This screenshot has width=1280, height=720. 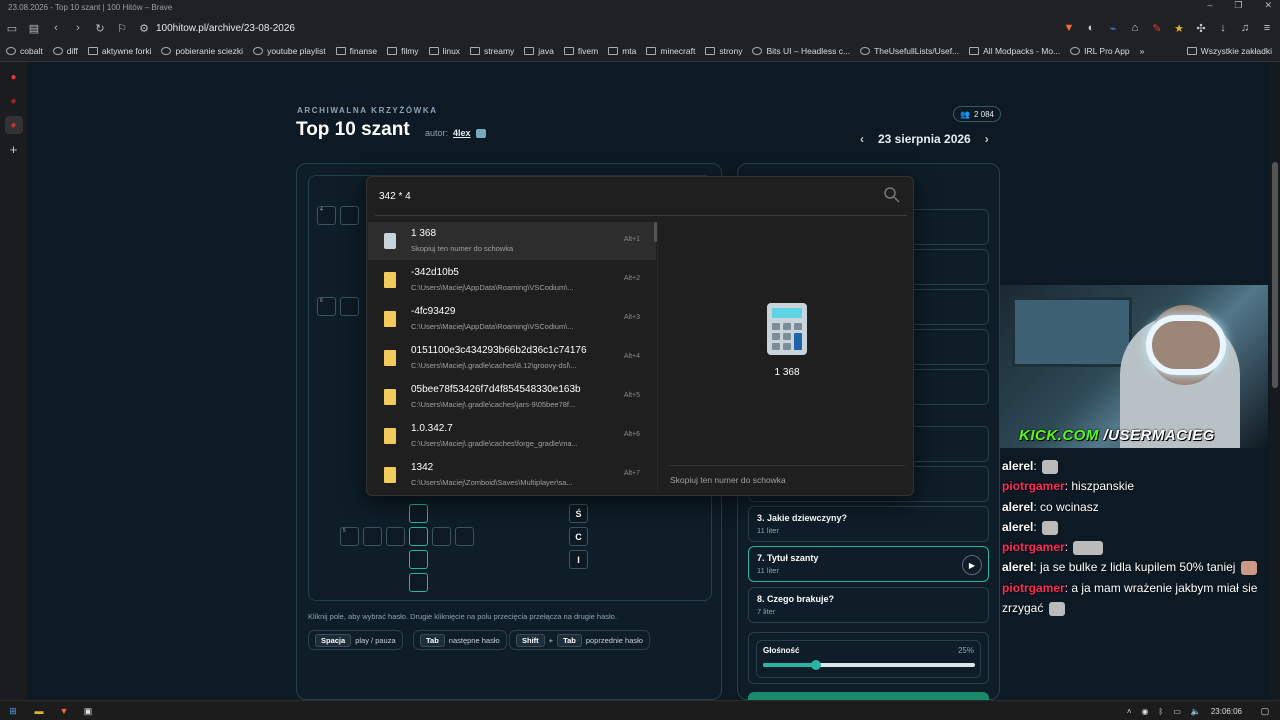 I want to click on brave-shields-icon: ▼, so click(x=1069, y=28).